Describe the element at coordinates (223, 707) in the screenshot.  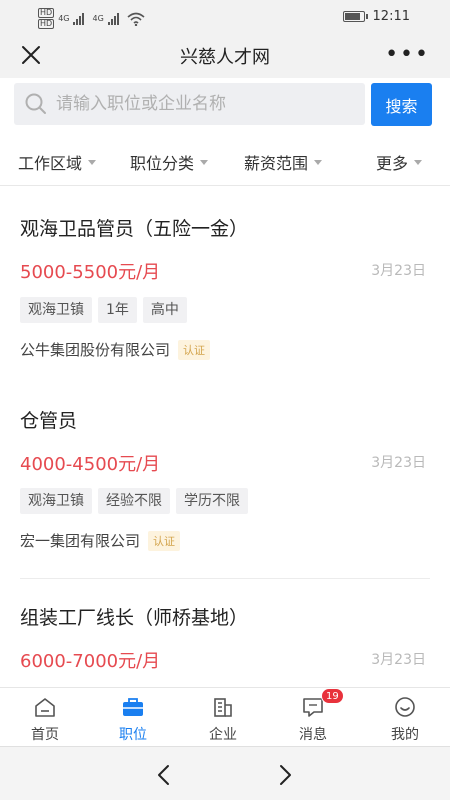
I see `building-icon` at that location.